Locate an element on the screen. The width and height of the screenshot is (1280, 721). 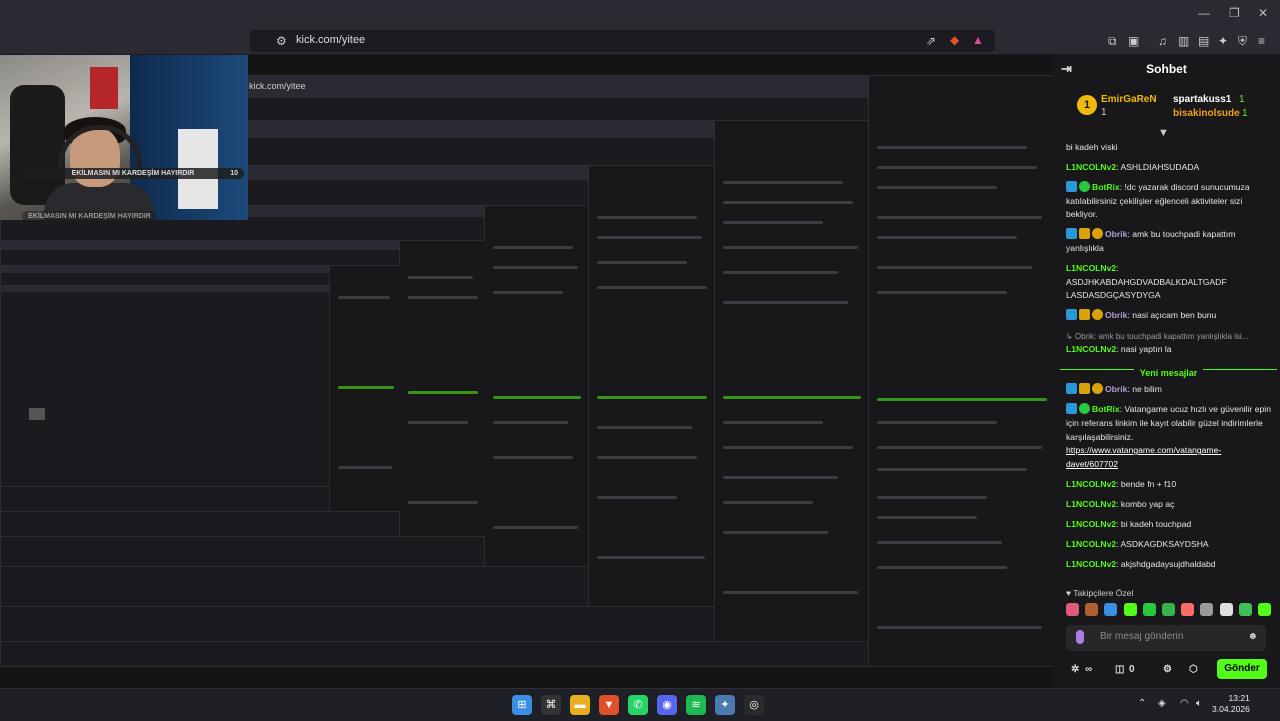
close-icon: ✕ is located at coordinates (1263, 13).